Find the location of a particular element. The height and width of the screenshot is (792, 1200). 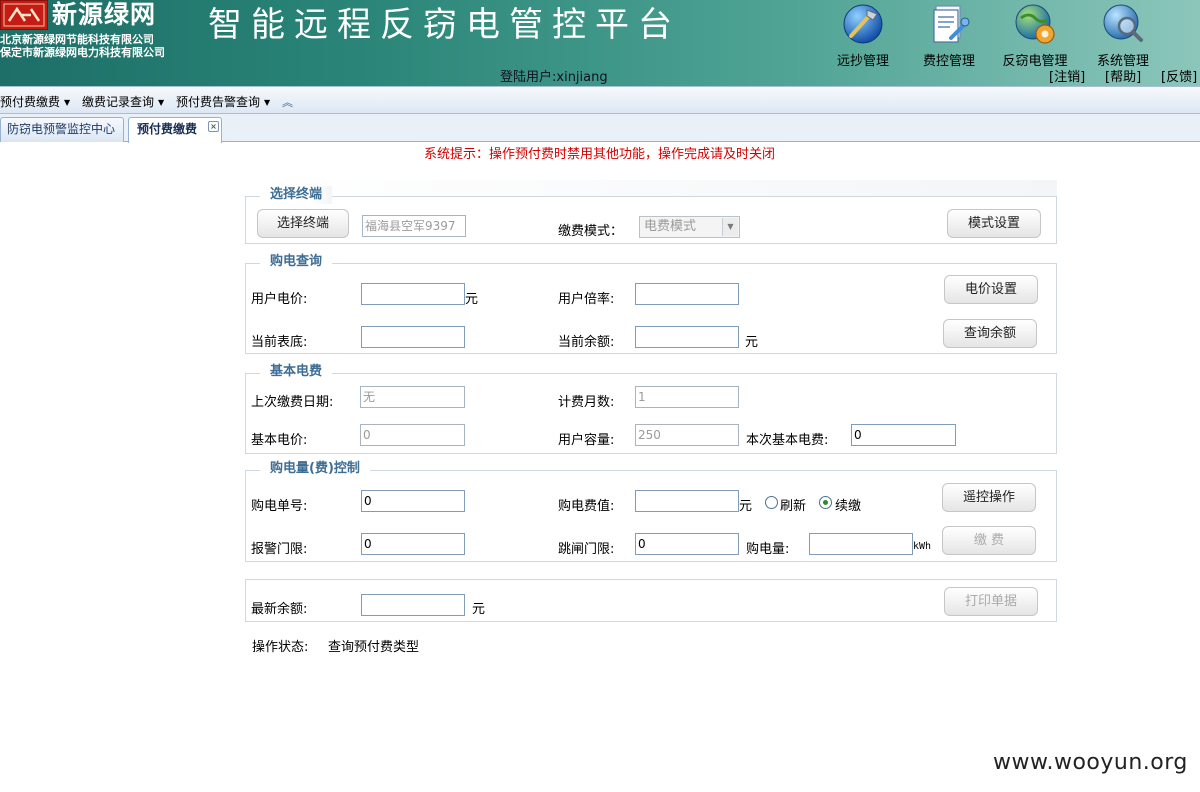

login-user: 登陆用户:xinjiang is located at coordinates (554, 75).